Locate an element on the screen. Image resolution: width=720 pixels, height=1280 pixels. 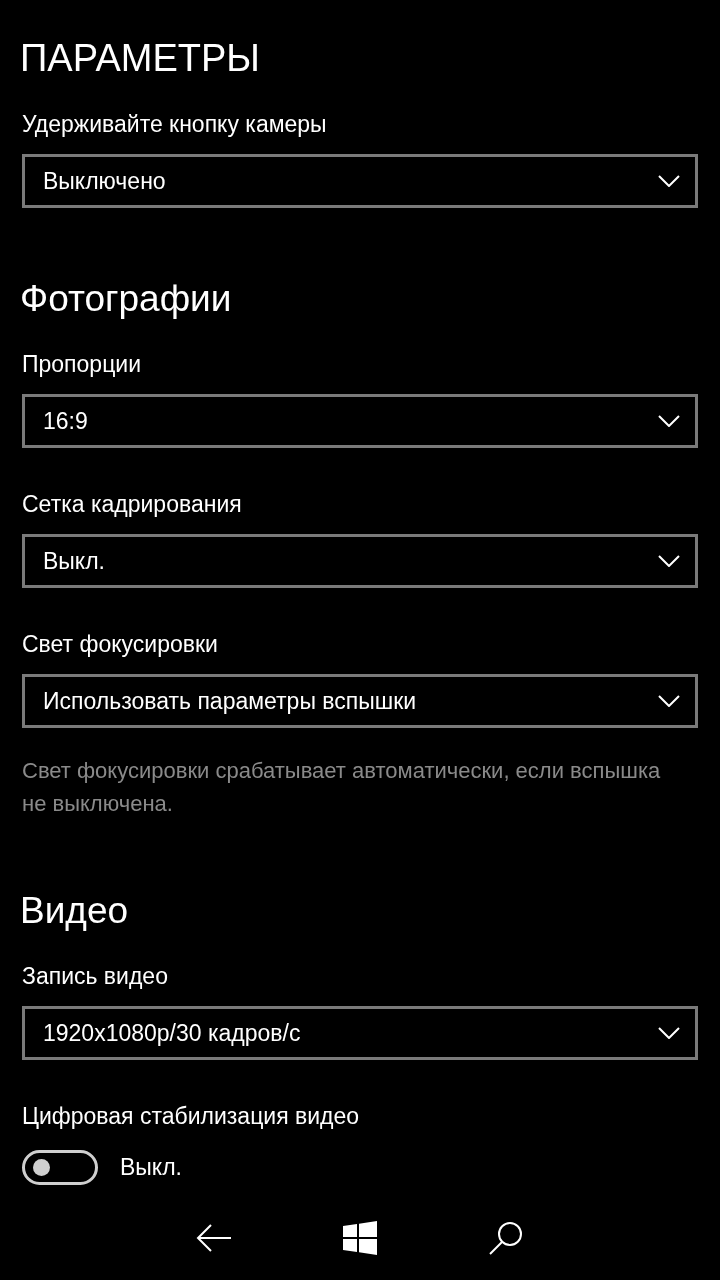
setting-label: Свет фокусировки is located at coordinates (120, 644).